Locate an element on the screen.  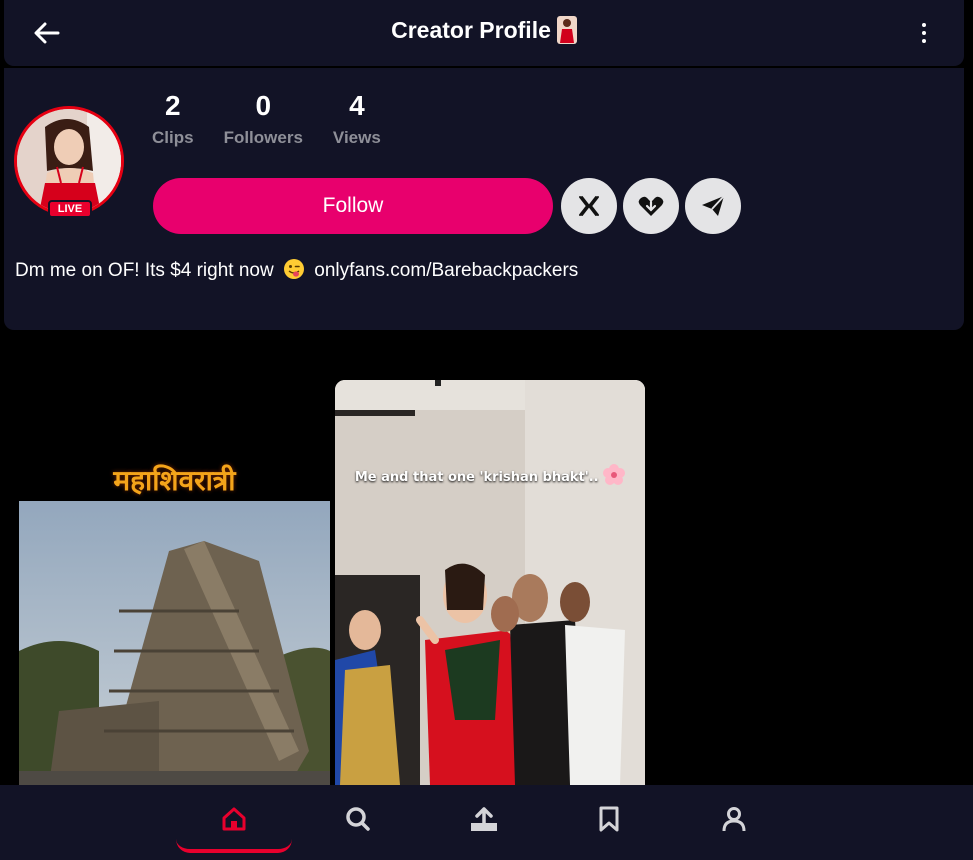
bio-text-before: Dm me on OF! Its $4 right now is located at coordinates (144, 270).